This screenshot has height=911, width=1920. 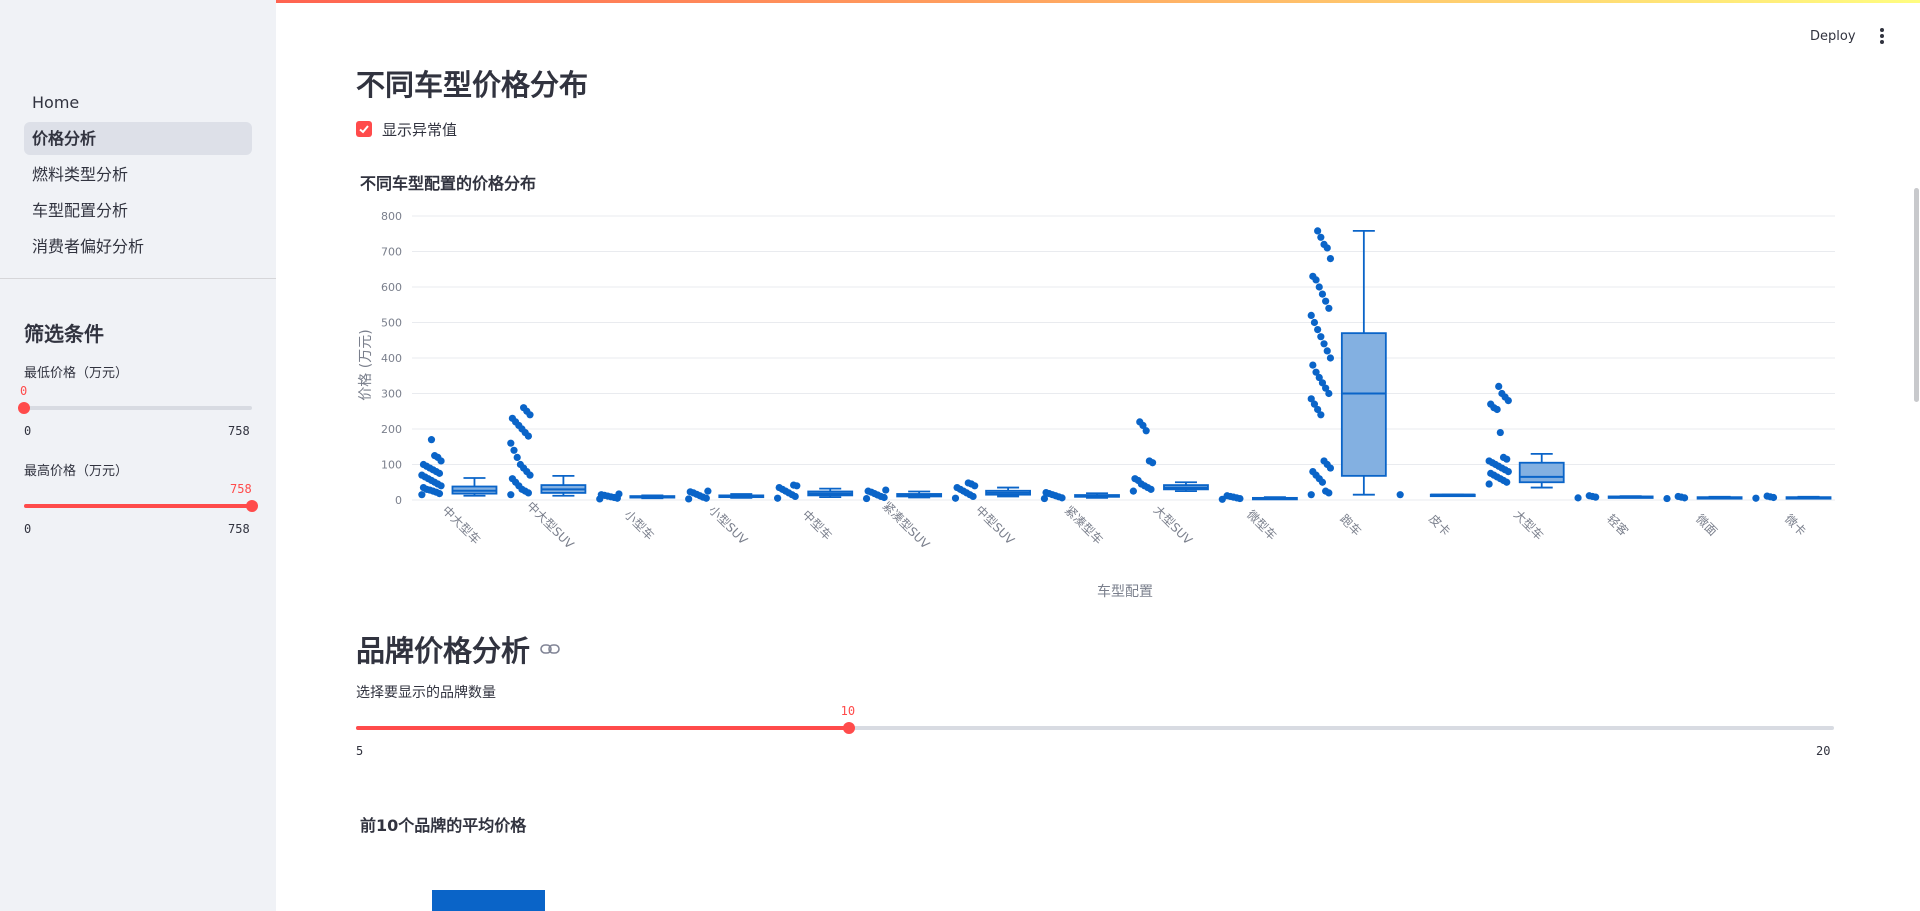 I want to click on x-tick-label: 跑车, so click(x=1351, y=525).